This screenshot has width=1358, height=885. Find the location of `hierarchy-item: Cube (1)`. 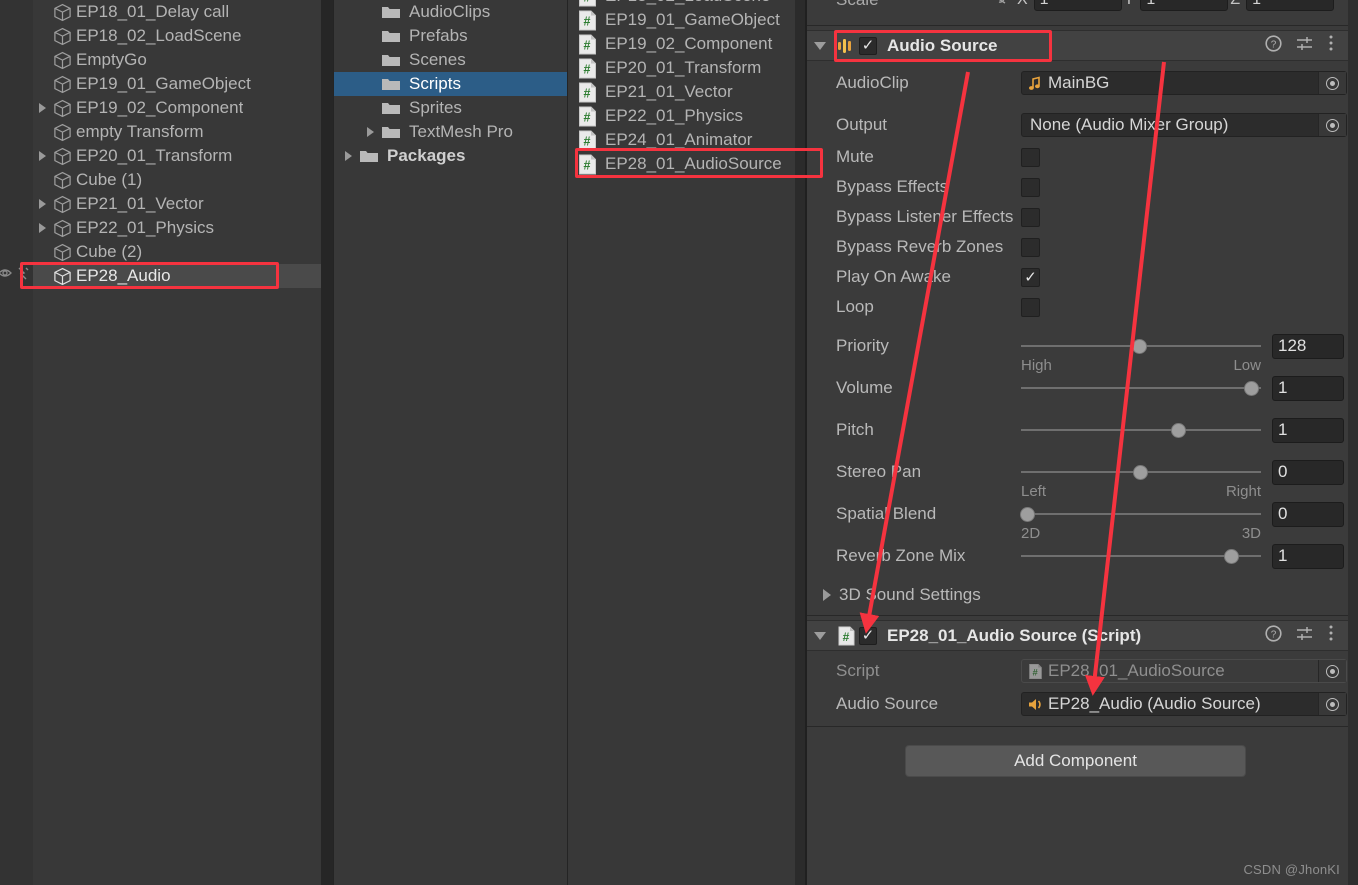

hierarchy-item: Cube (1) is located at coordinates (177, 180).